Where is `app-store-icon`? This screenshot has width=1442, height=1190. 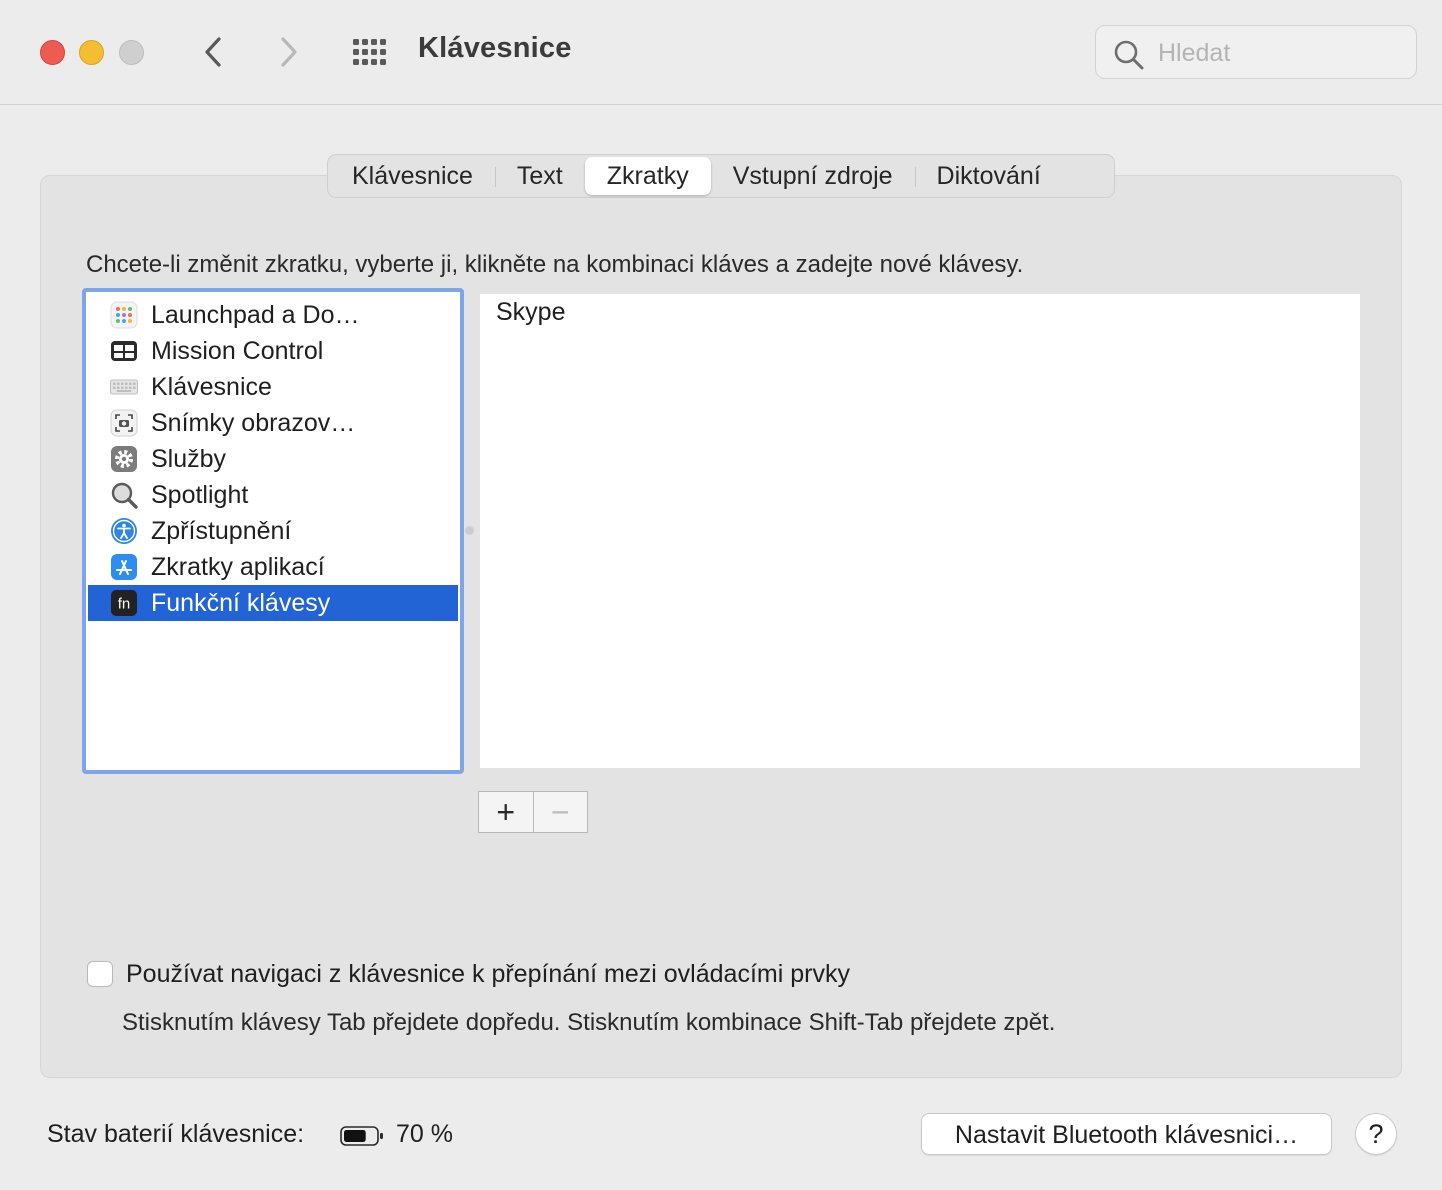
app-store-icon is located at coordinates (124, 567).